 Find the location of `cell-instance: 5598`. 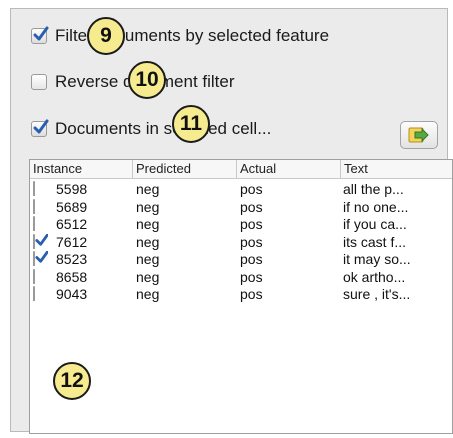

cell-instance: 5598 is located at coordinates (72, 189).